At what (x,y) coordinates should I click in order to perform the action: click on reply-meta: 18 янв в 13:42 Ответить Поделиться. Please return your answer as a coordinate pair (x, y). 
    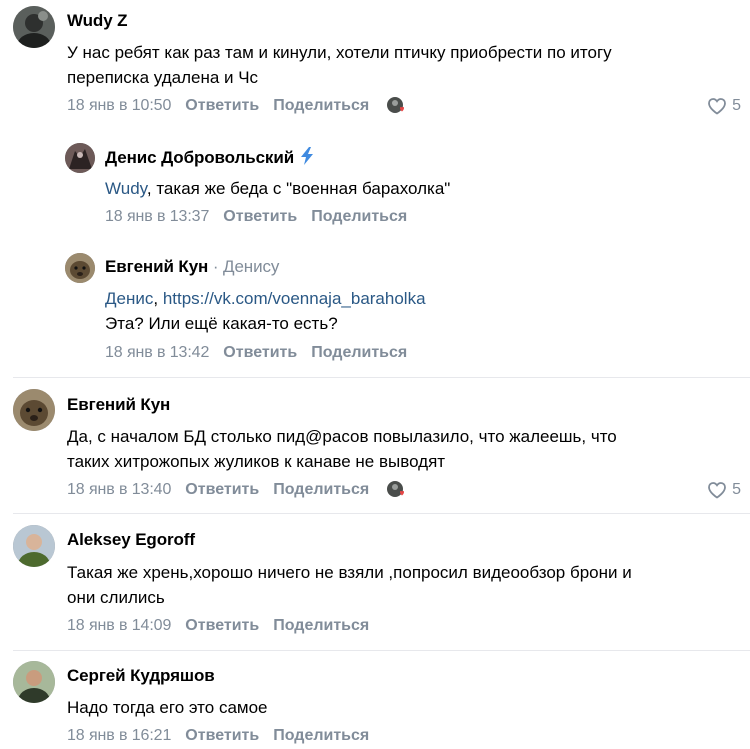
    Looking at the image, I should click on (256, 353).